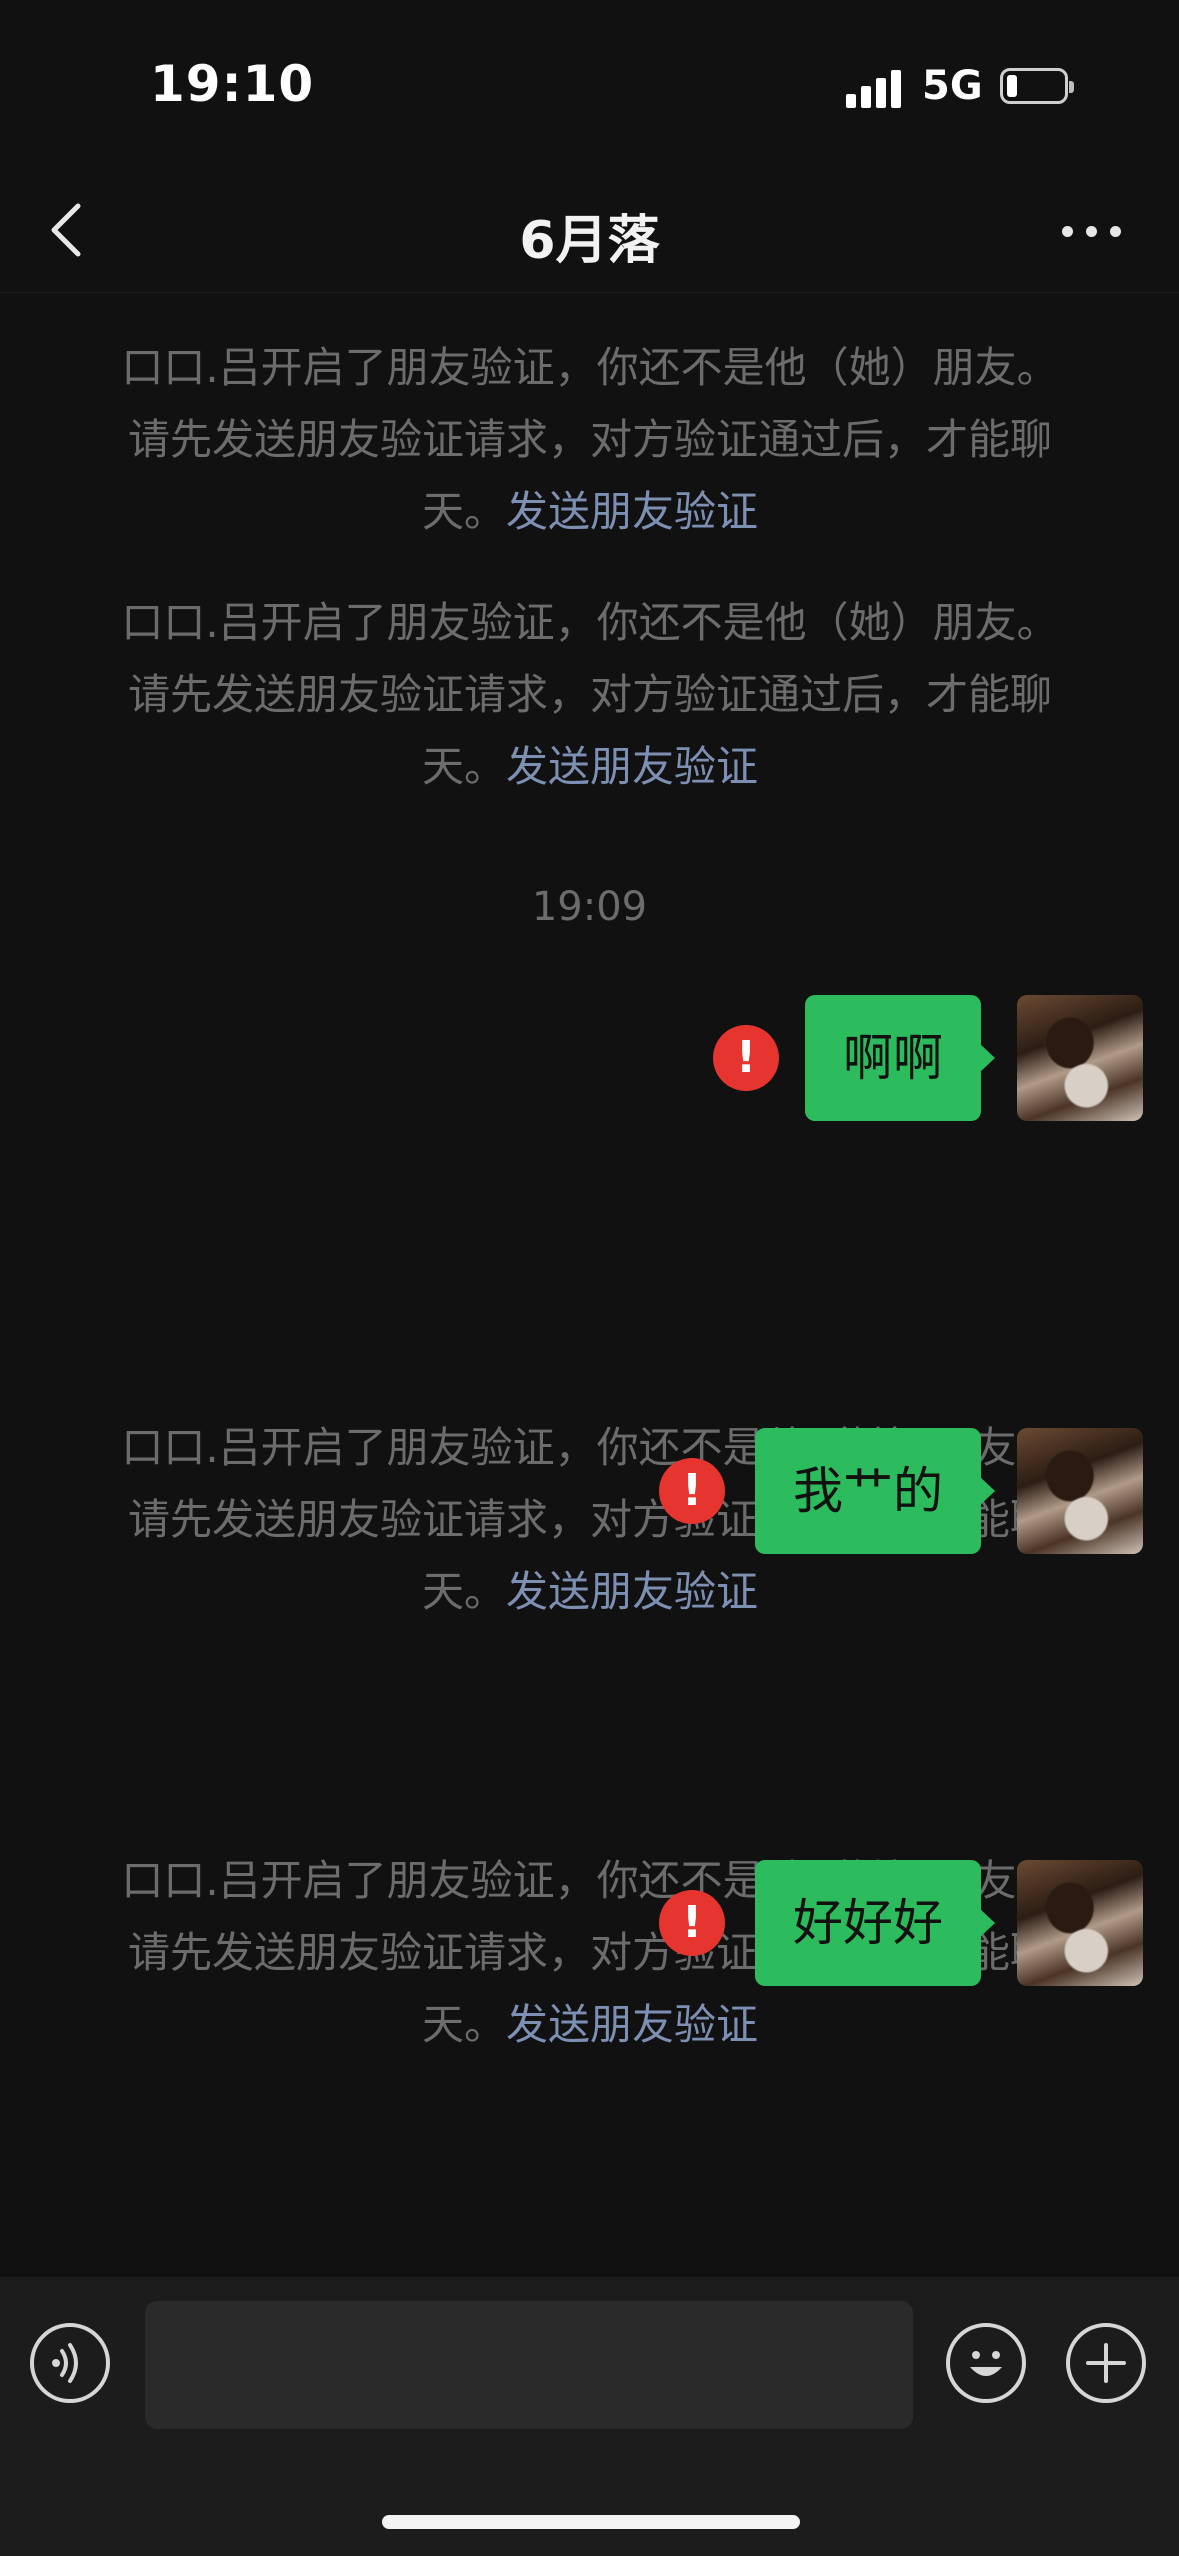  I want to click on battery-icon, so click(1037, 86).